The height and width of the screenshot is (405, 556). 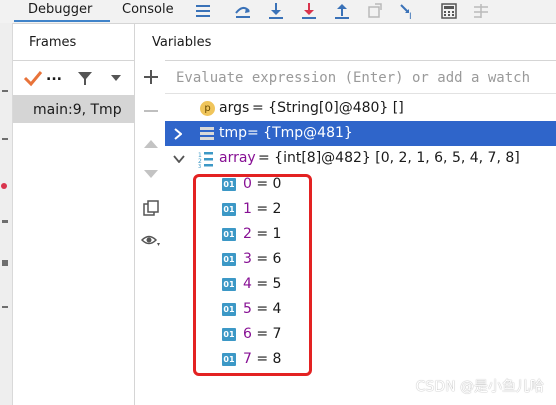 I want to click on svg-text: I, so click(x=410, y=16).